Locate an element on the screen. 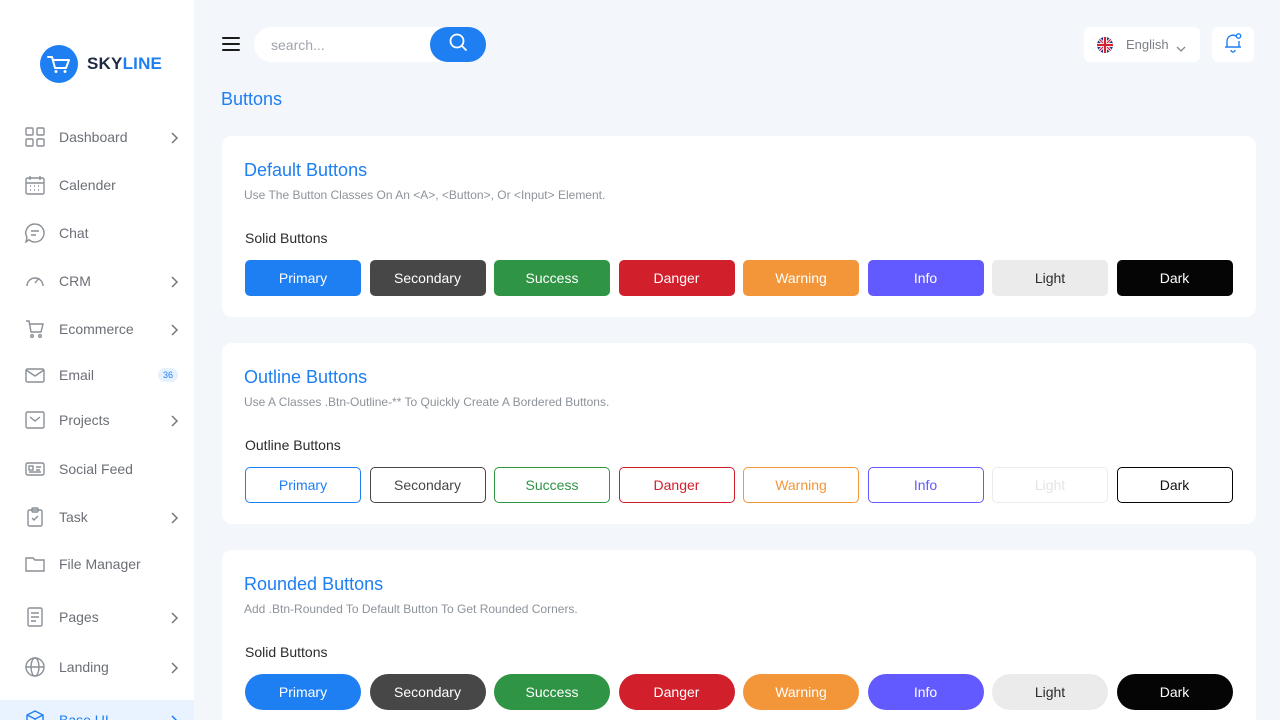 The width and height of the screenshot is (1280, 720). cart-icon is located at coordinates (35, 329).